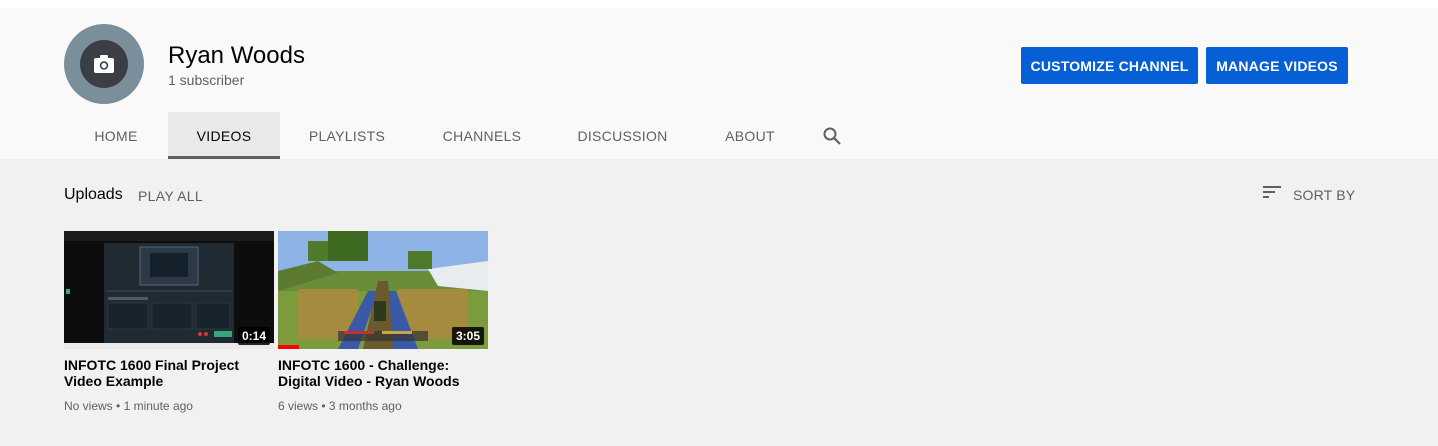 This screenshot has width=1438, height=446. I want to click on channel-avatar: R, so click(104, 64).